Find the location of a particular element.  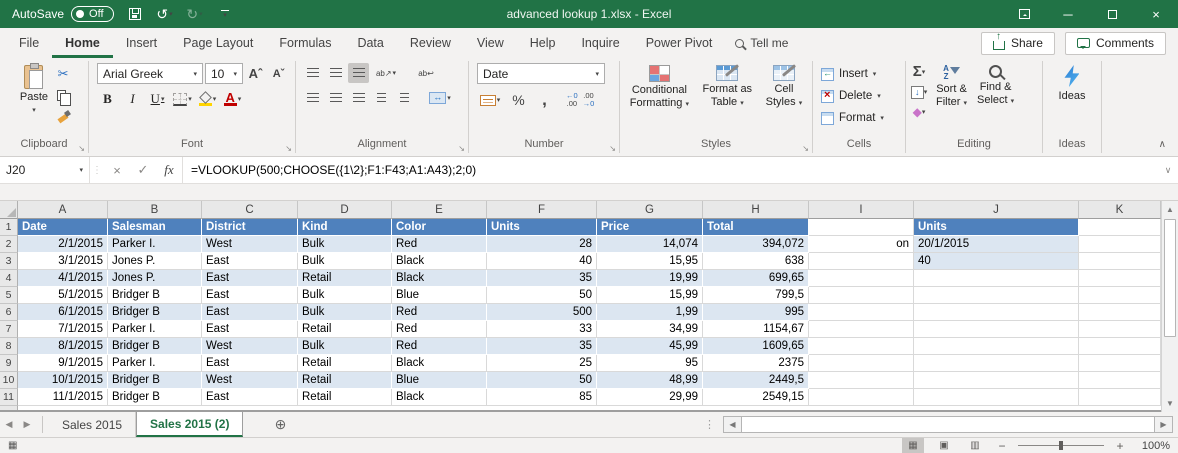

minimize-button: ─ is located at coordinates (1068, 14).